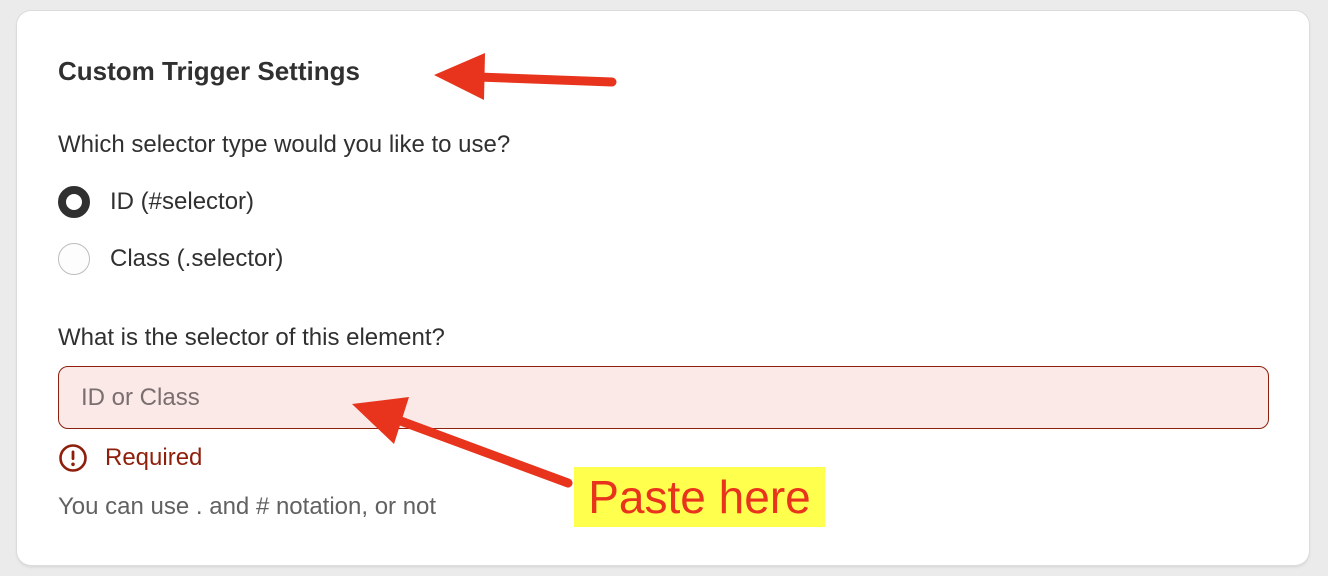 Image resolution: width=1328 pixels, height=576 pixels. What do you see at coordinates (73, 458) in the screenshot?
I see `alert-circle-icon` at bounding box center [73, 458].